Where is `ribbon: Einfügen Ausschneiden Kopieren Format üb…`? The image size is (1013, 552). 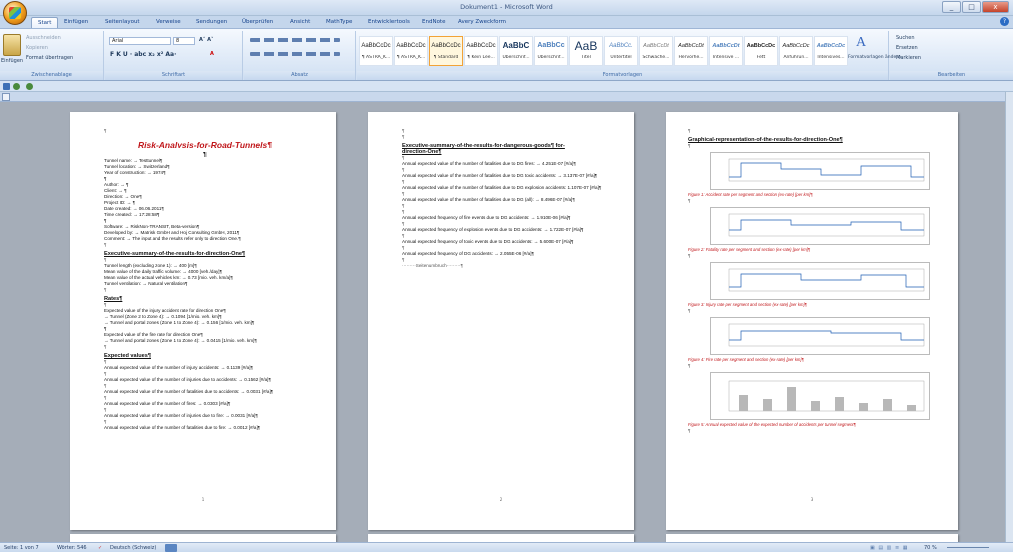 ribbon: Einfügen Ausschneiden Kopieren Format üb… is located at coordinates (506, 54).